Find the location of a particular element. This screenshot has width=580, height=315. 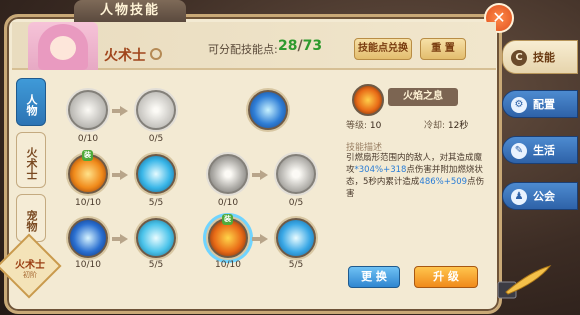

avatar is located at coordinates (63, 46).